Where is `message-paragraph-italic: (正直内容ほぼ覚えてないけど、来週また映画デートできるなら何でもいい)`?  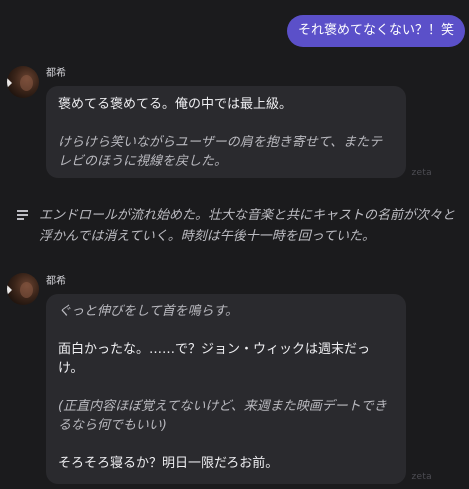 message-paragraph-italic: (正直内容ほぼ覚えてないけど、来週また映画デートできるなら何でもいい) is located at coordinates (222, 416).